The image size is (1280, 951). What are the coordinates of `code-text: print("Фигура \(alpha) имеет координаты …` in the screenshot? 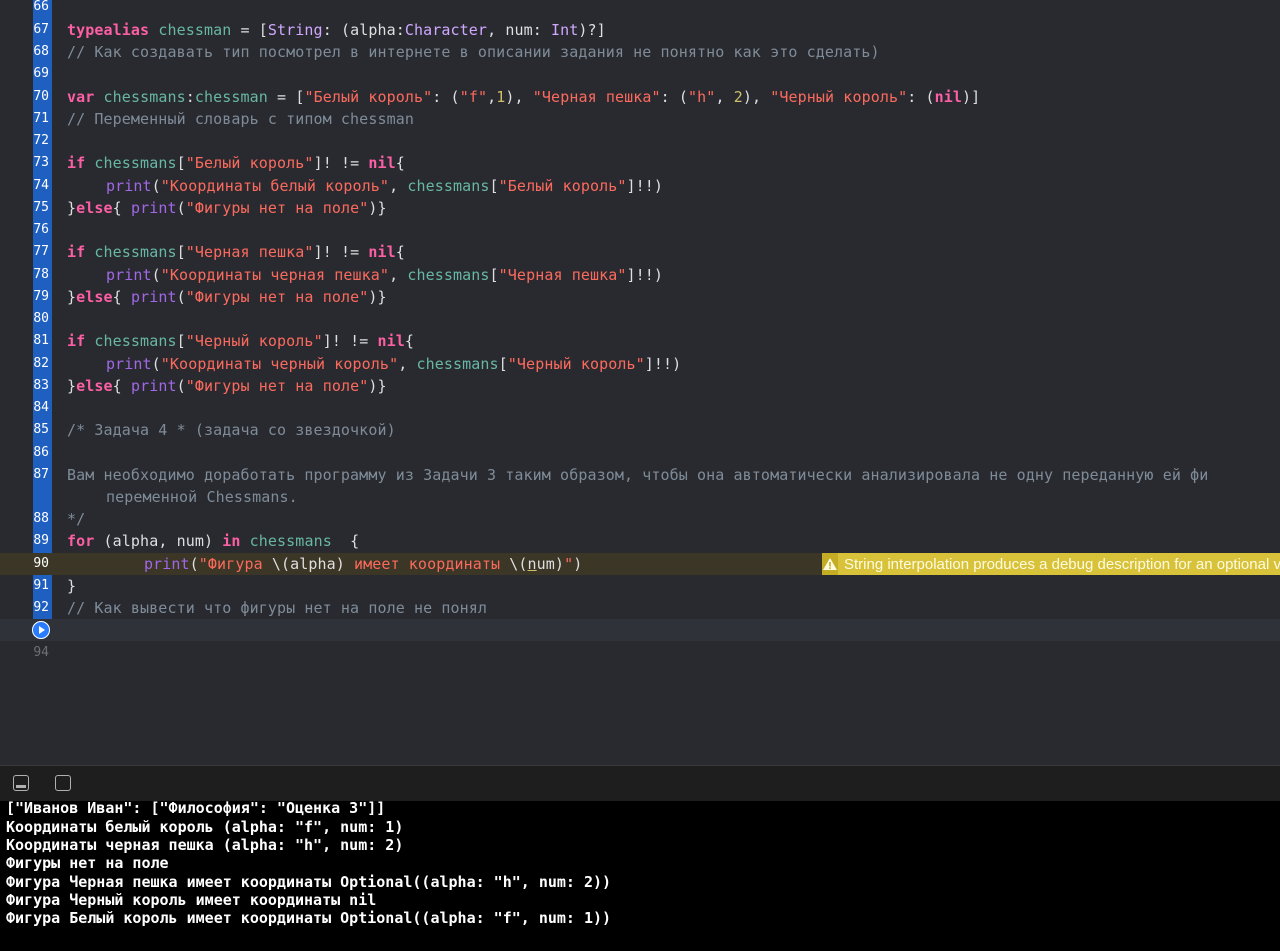 It's located at (363, 564).